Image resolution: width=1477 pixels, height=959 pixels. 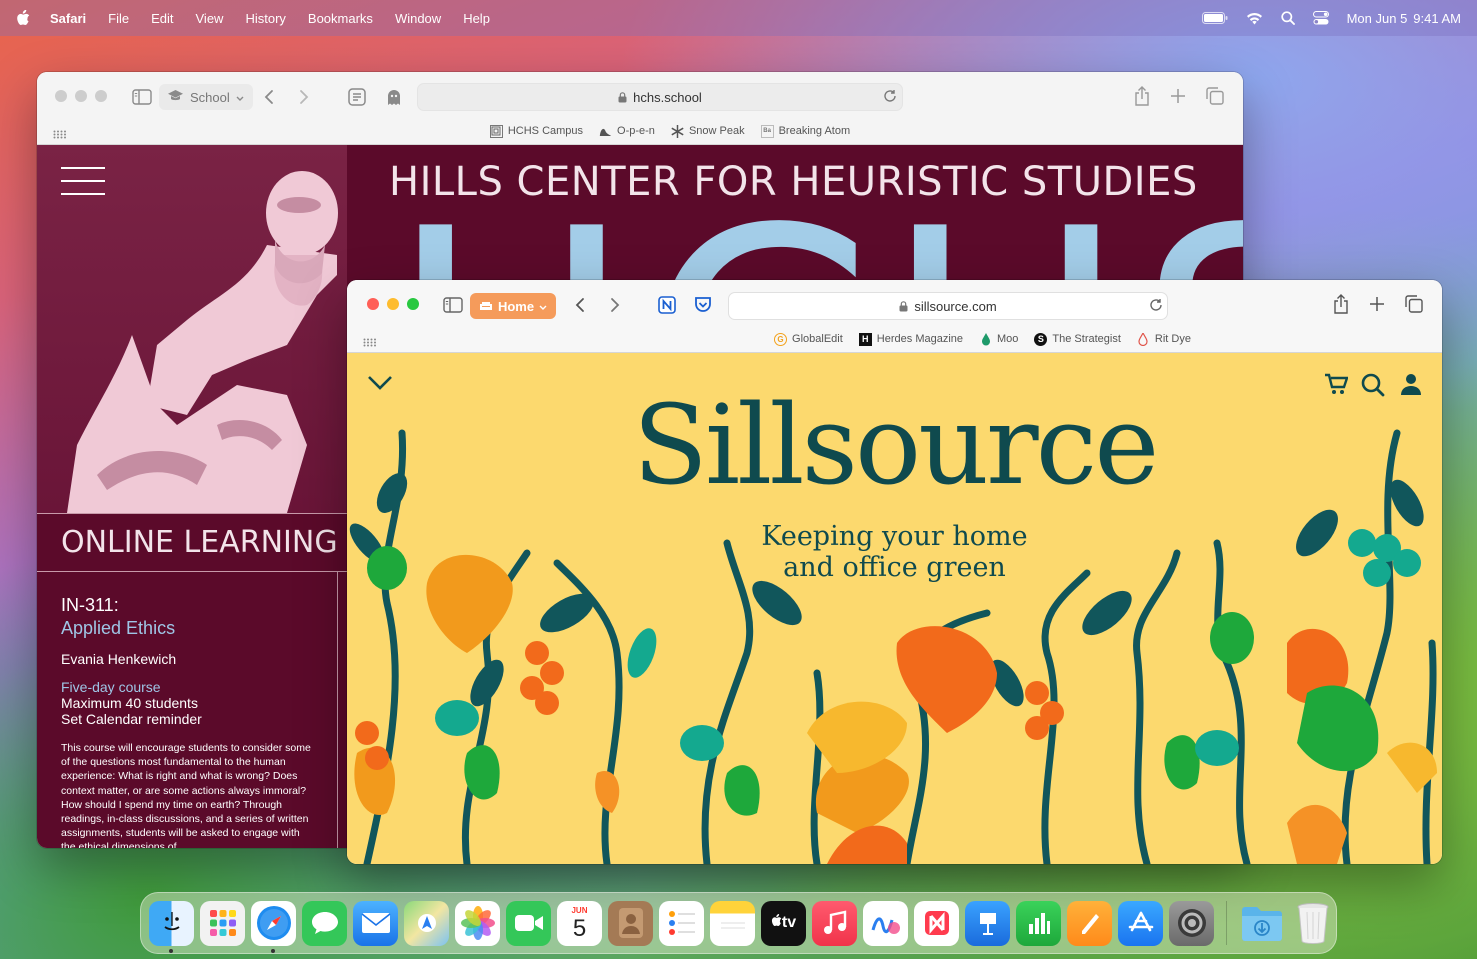 I want to click on address-bar-sillsource: sillsource.com, so click(x=948, y=306).